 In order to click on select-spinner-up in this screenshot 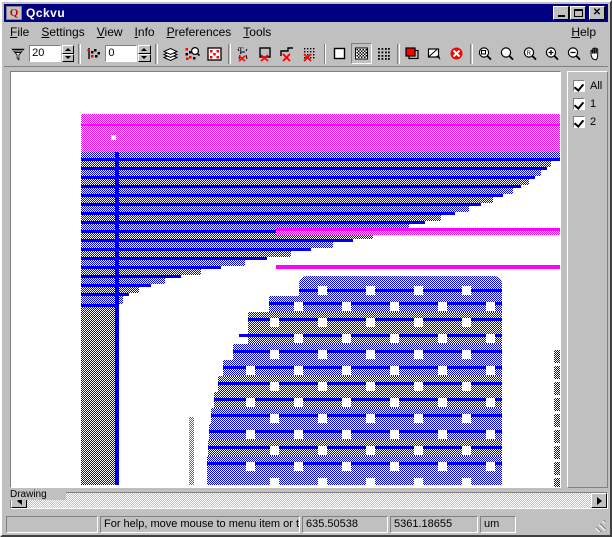, I will do `click(144, 49)`.